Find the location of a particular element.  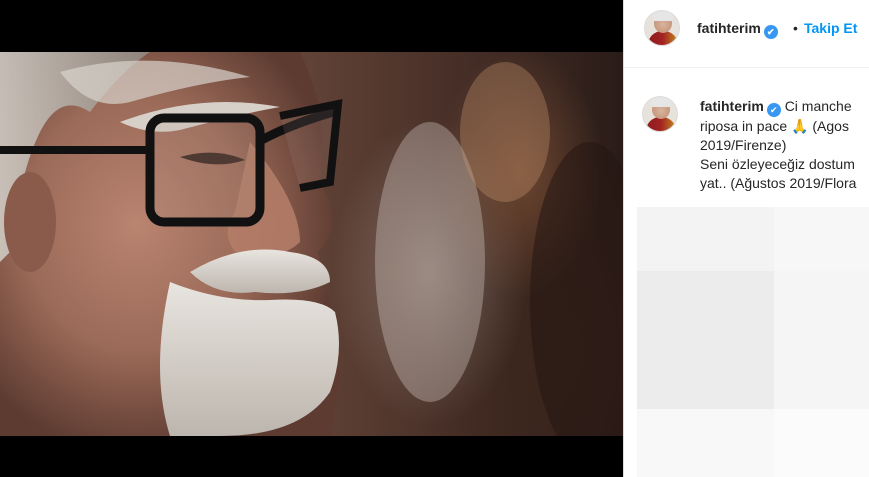

header-avatar is located at coordinates (662, 28).